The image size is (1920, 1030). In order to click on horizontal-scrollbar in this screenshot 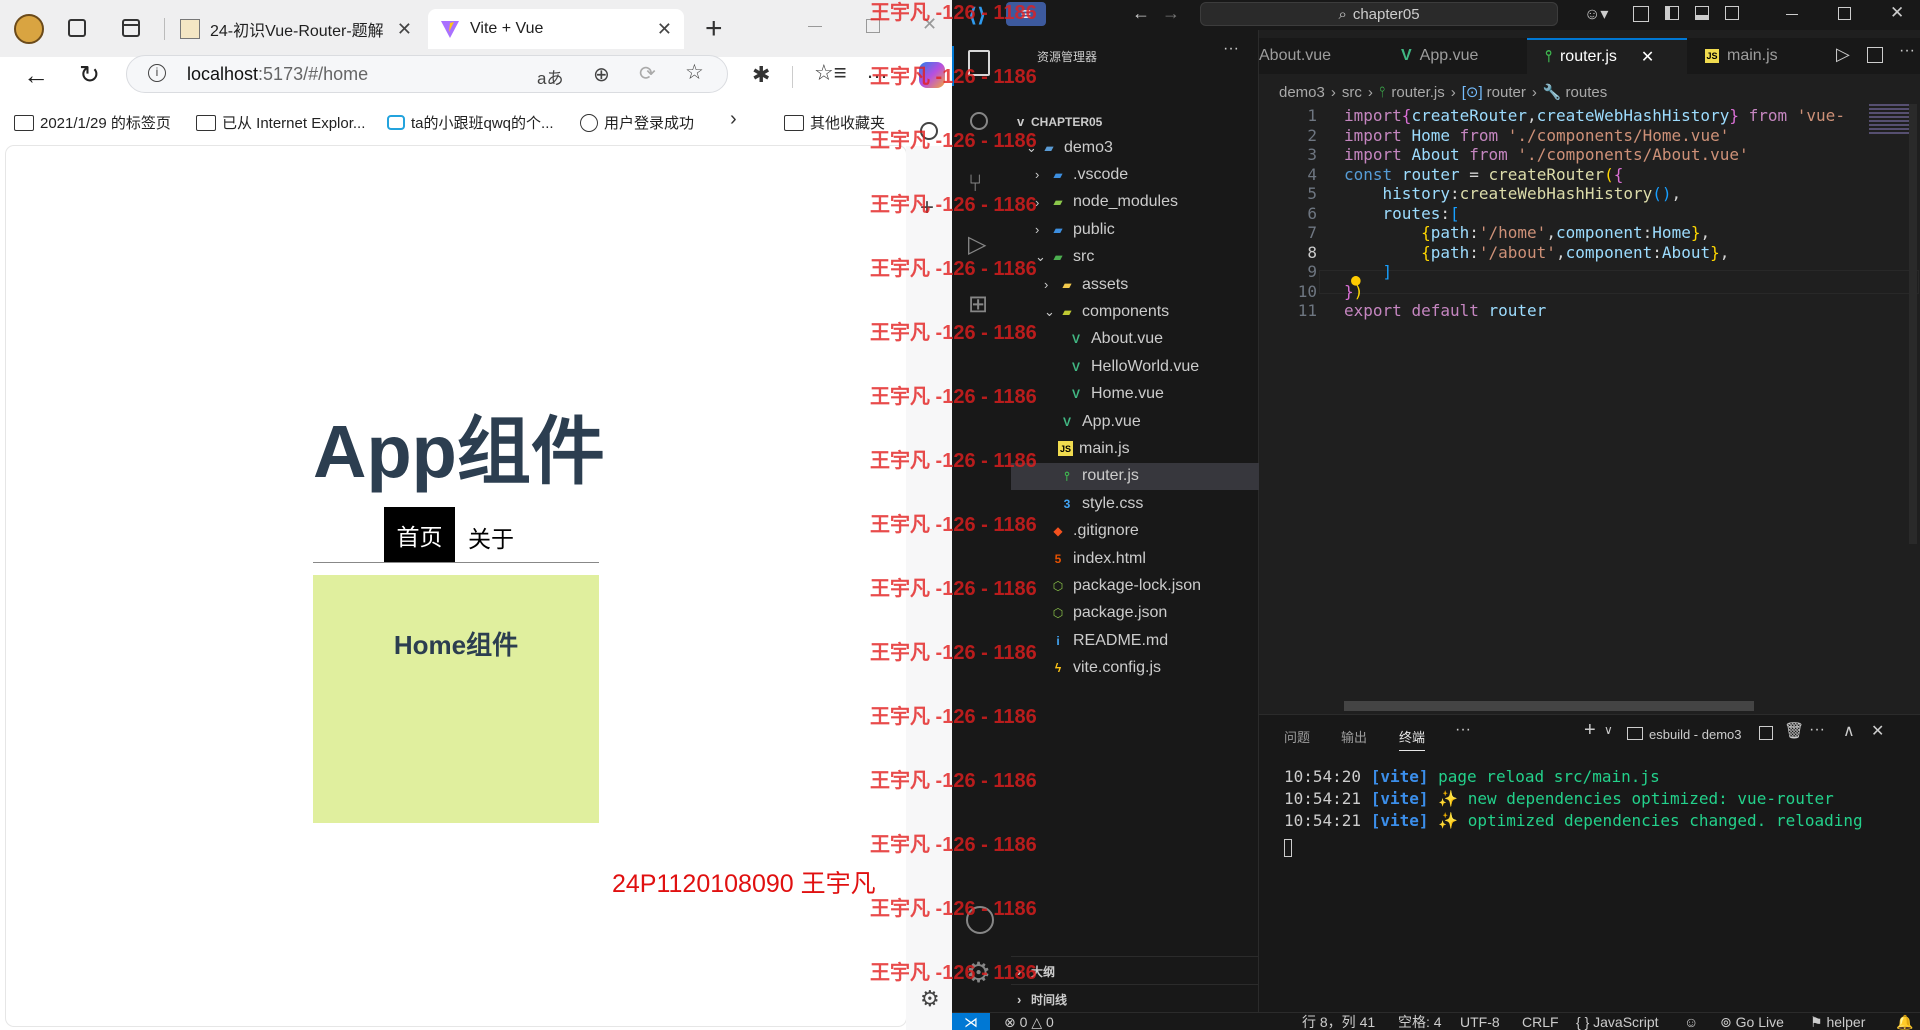, I will do `click(1549, 706)`.